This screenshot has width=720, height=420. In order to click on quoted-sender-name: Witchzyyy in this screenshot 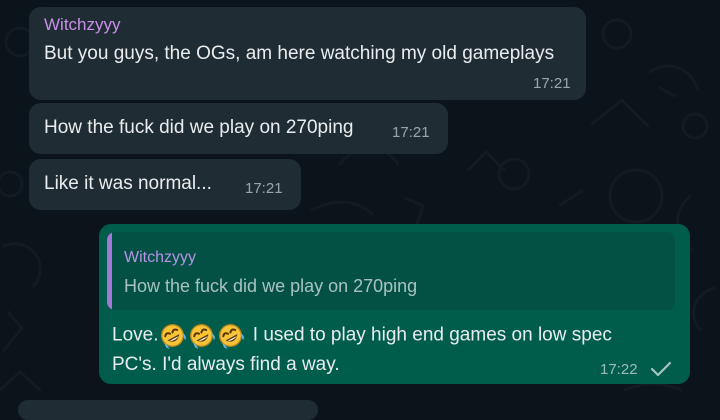, I will do `click(160, 257)`.